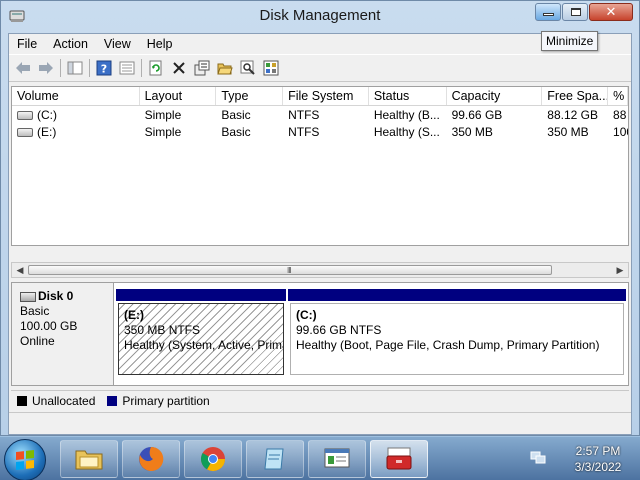 The image size is (640, 480). Describe the element at coordinates (339, 330) in the screenshot. I see `partition-size: 99.66 GB NTFS` at that location.